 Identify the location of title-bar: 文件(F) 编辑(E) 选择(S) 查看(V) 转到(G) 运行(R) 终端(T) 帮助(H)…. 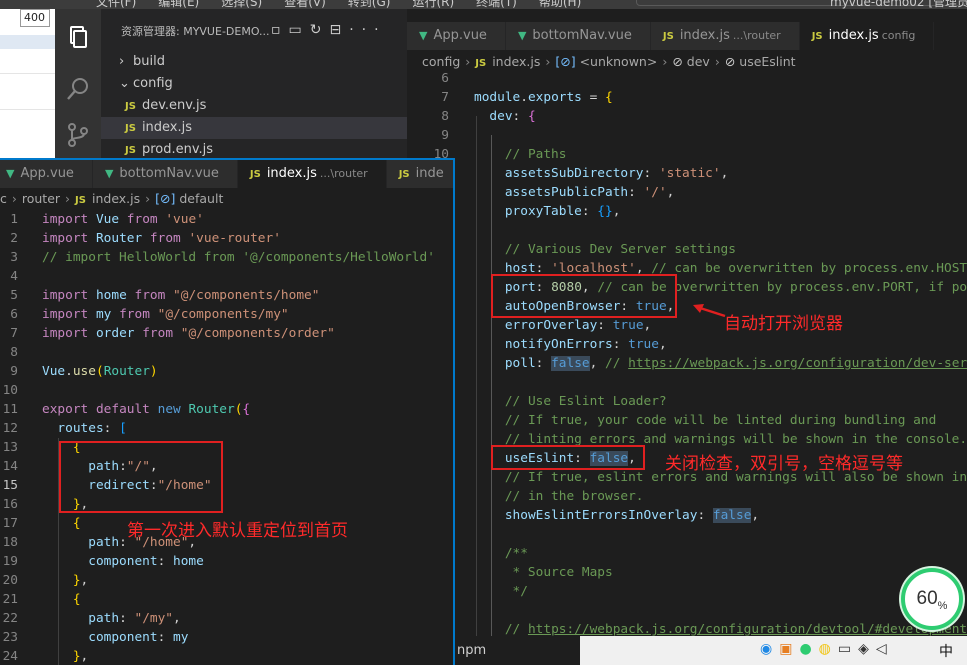
(483, 4).